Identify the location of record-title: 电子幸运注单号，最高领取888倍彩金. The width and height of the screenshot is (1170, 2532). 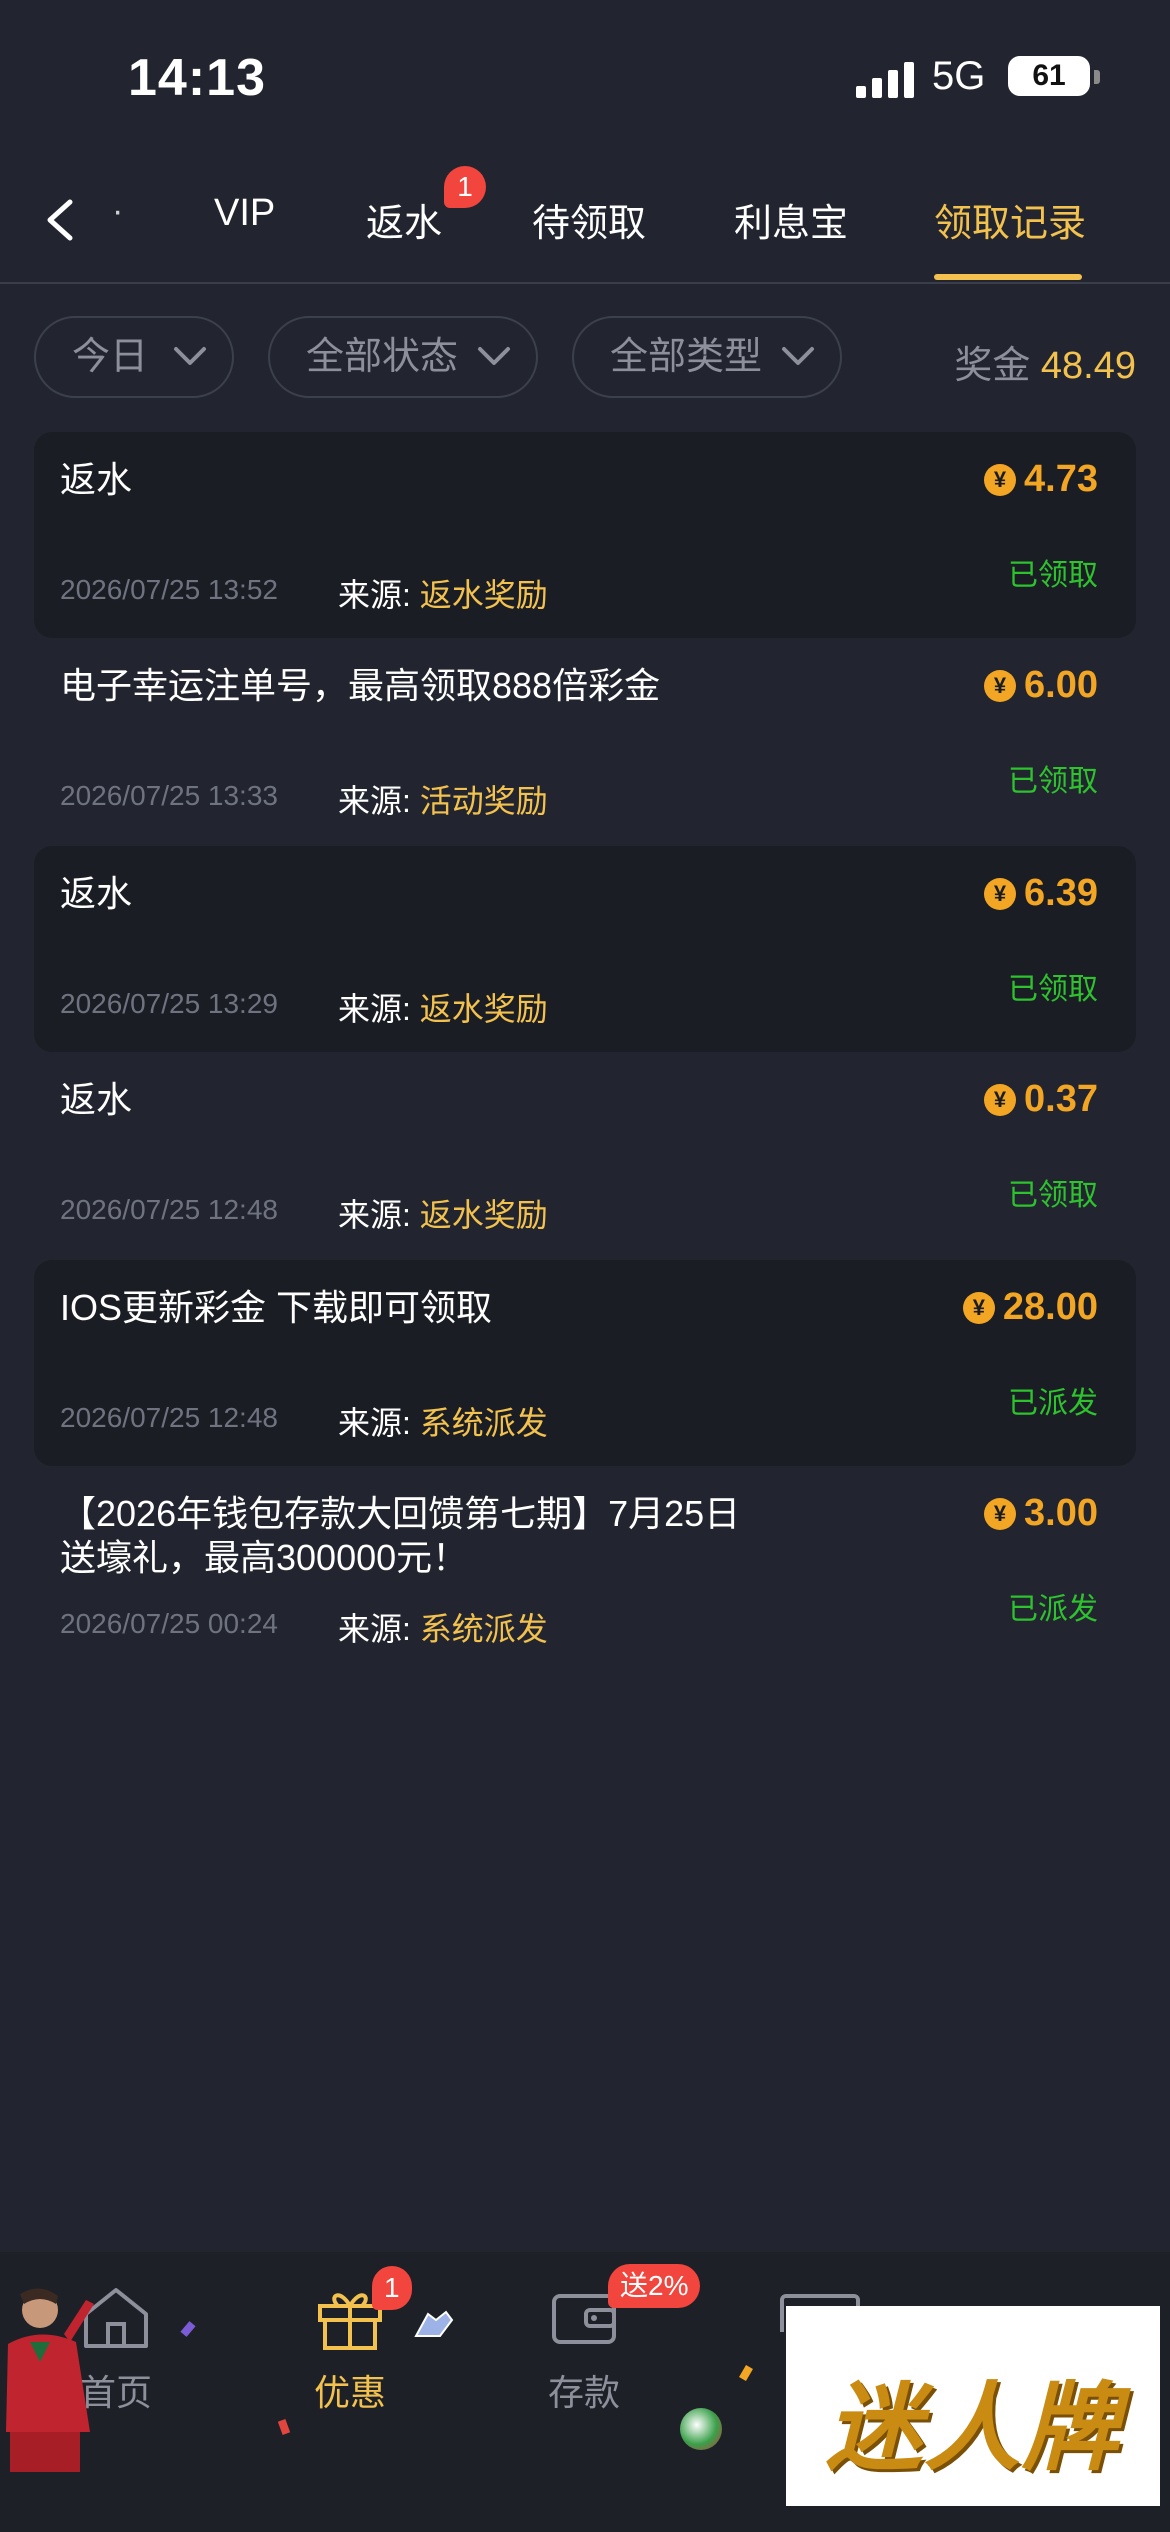
(360, 685).